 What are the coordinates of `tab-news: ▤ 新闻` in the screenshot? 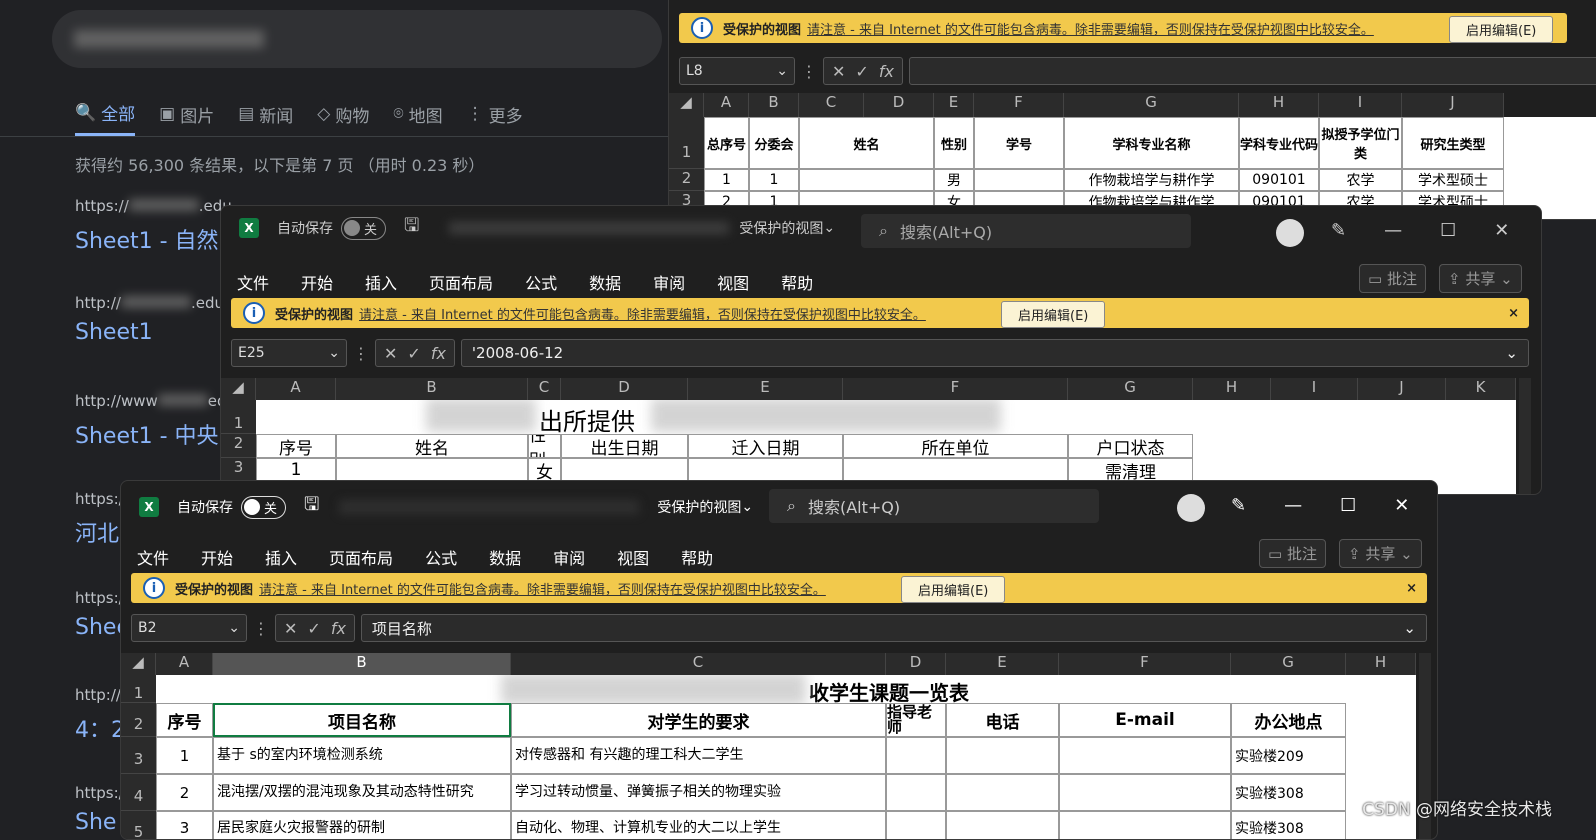 It's located at (265, 118).